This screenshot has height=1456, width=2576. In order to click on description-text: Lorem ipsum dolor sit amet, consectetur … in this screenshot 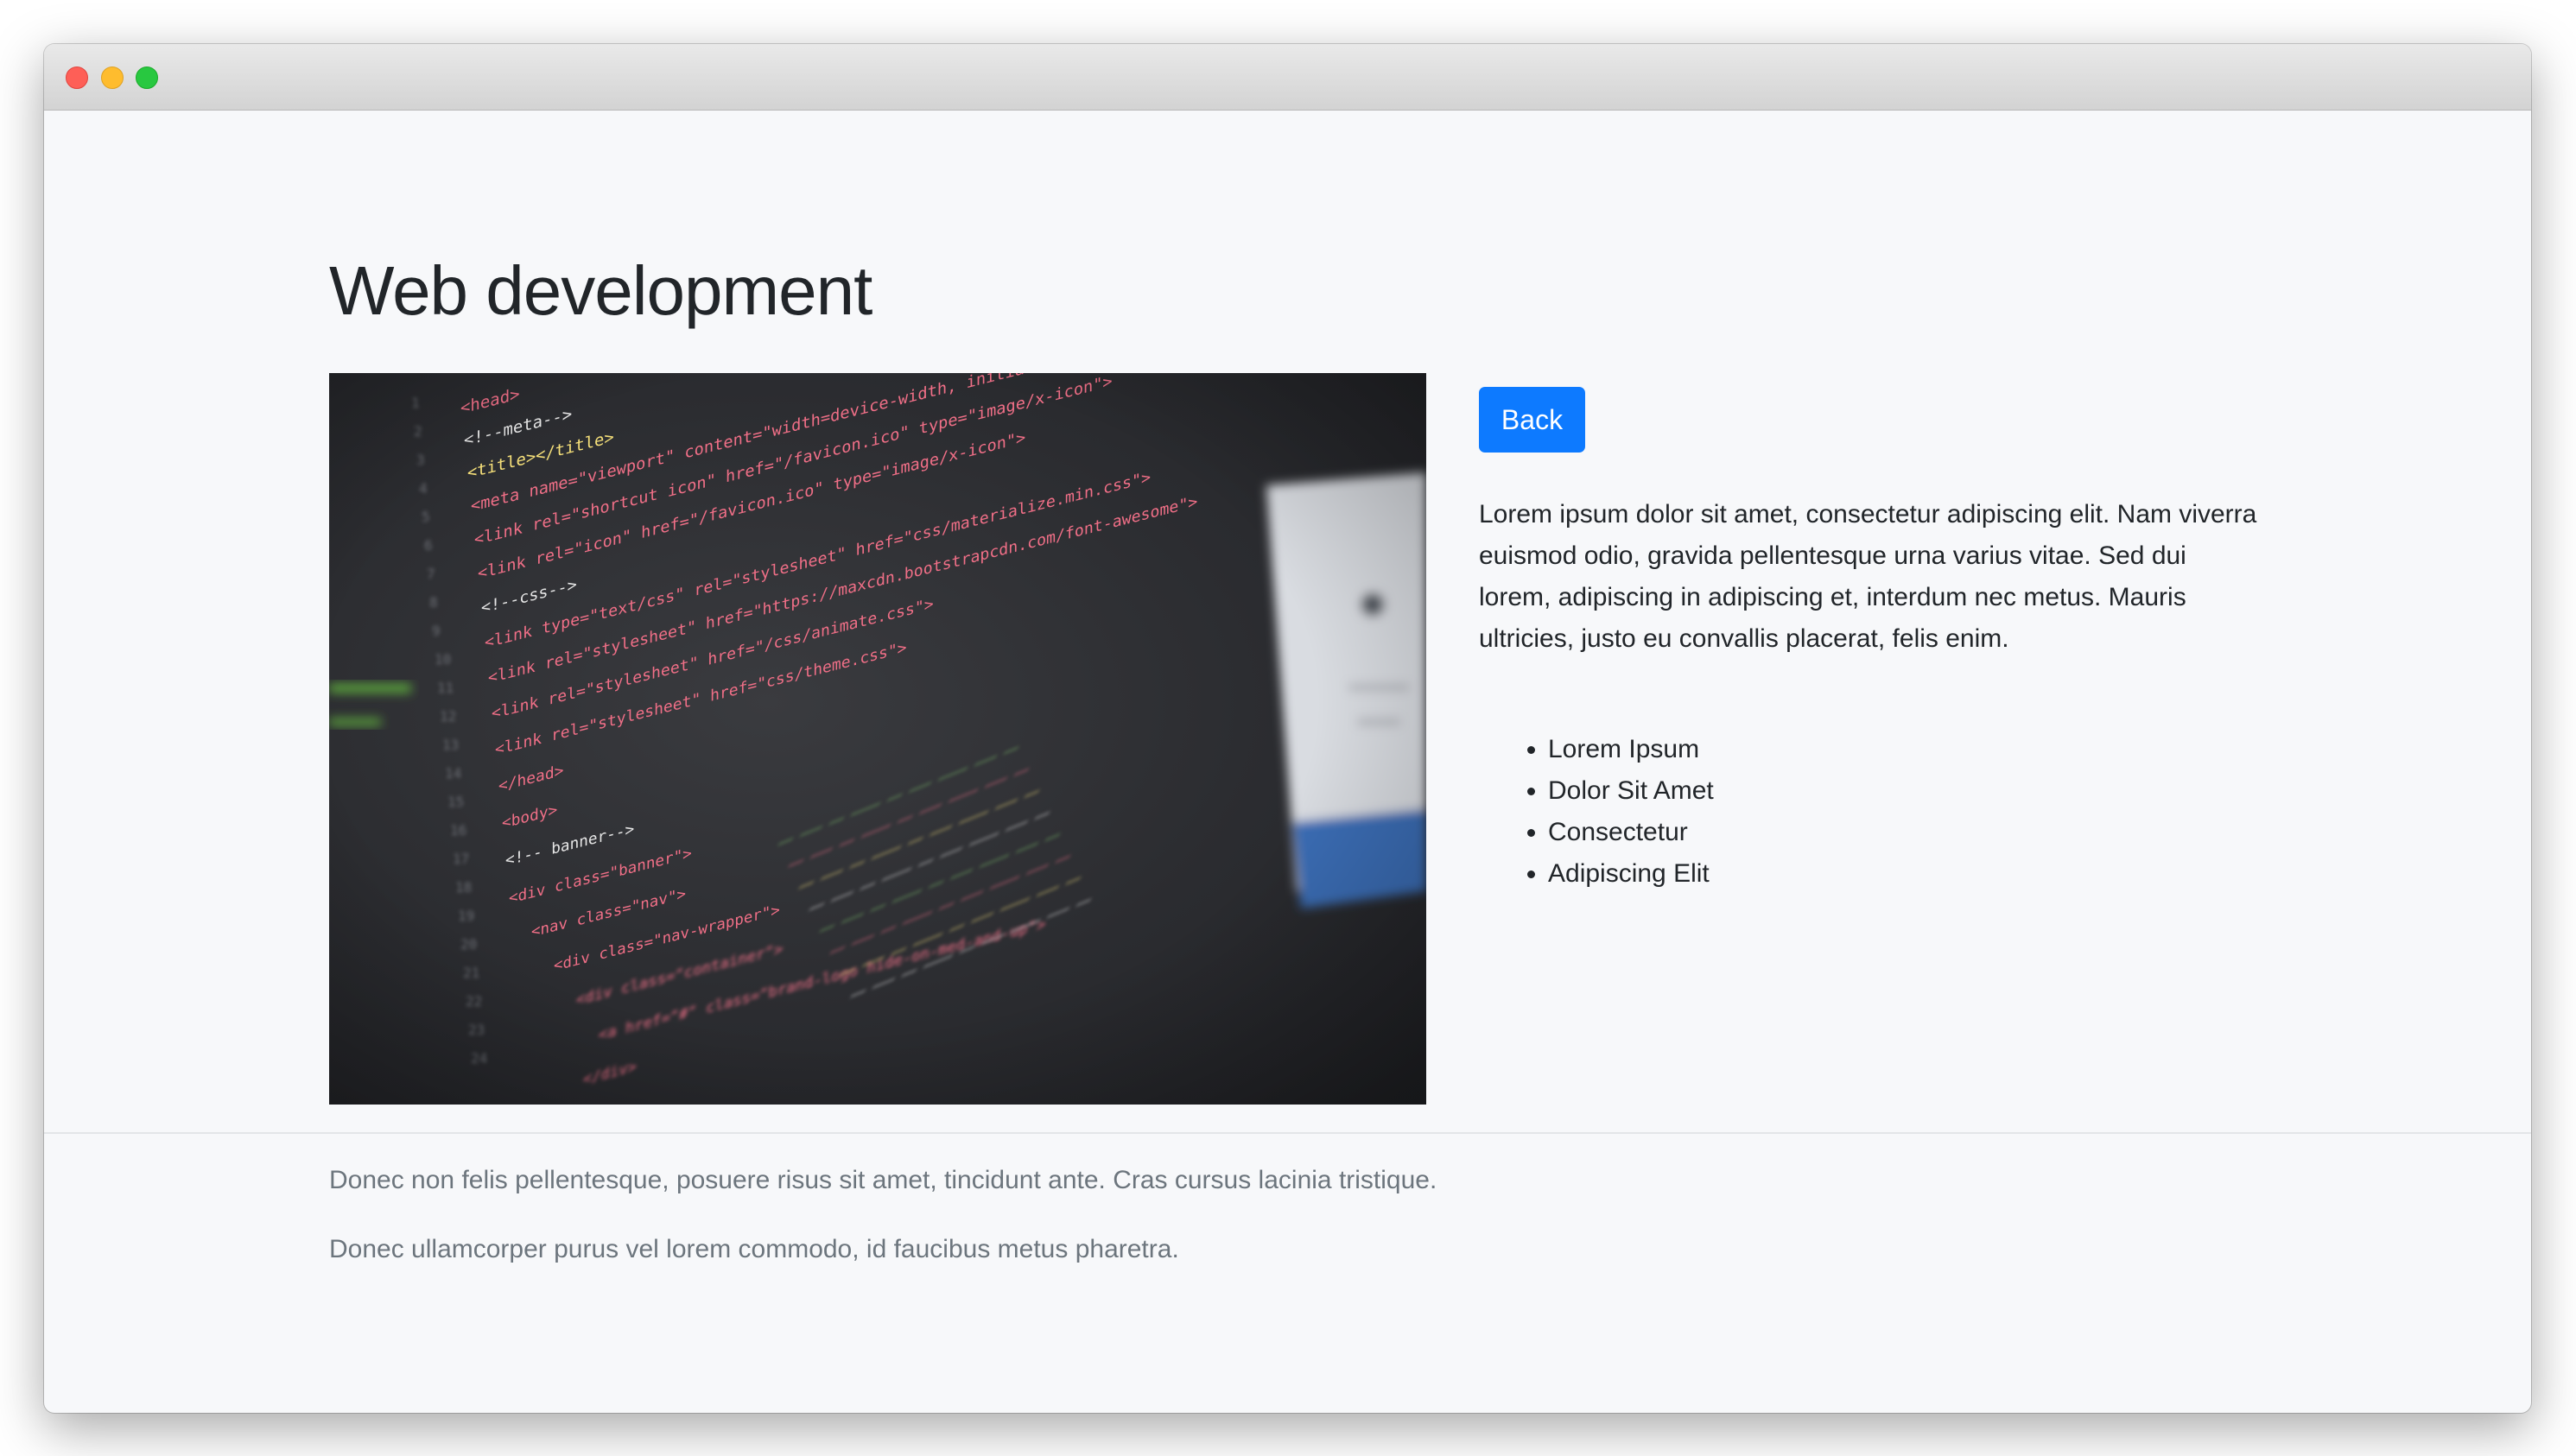, I will do `click(1868, 576)`.